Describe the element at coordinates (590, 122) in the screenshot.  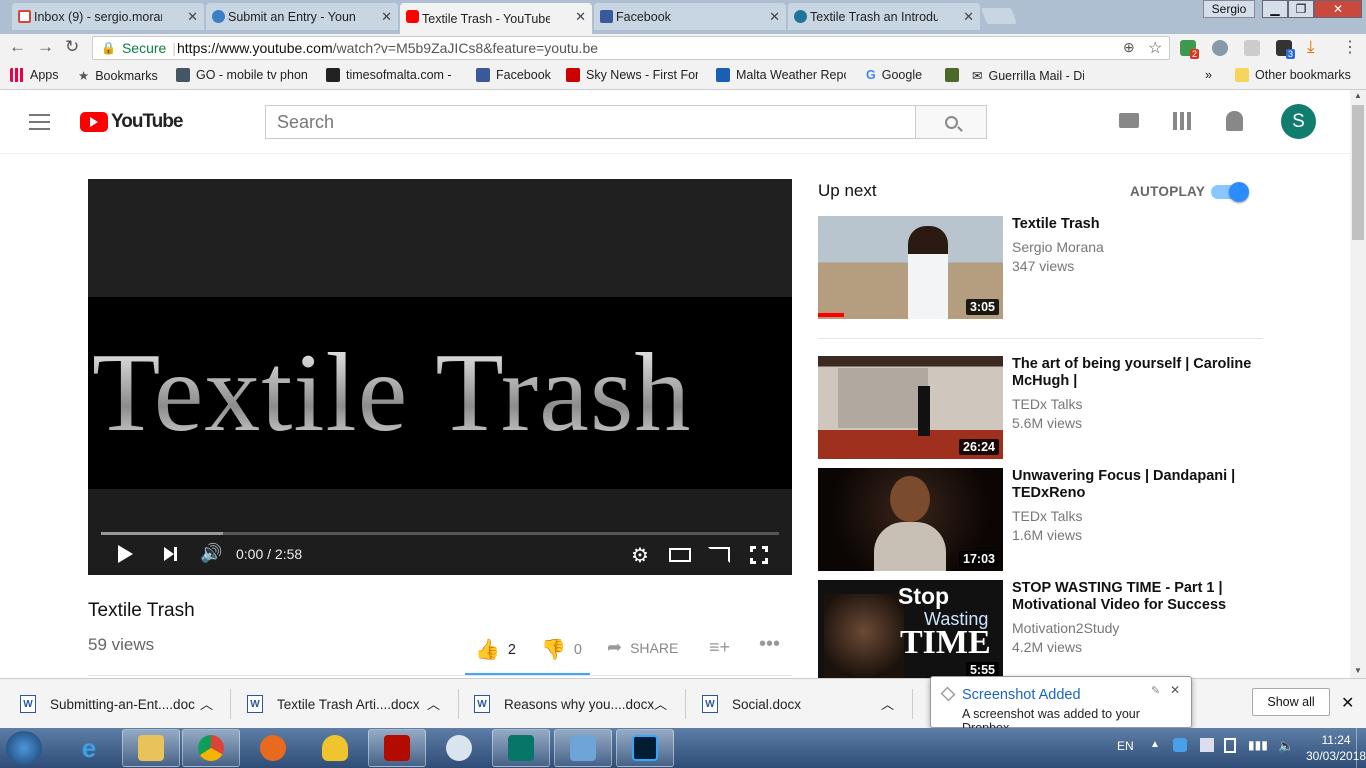
I see `search-input: Search` at that location.